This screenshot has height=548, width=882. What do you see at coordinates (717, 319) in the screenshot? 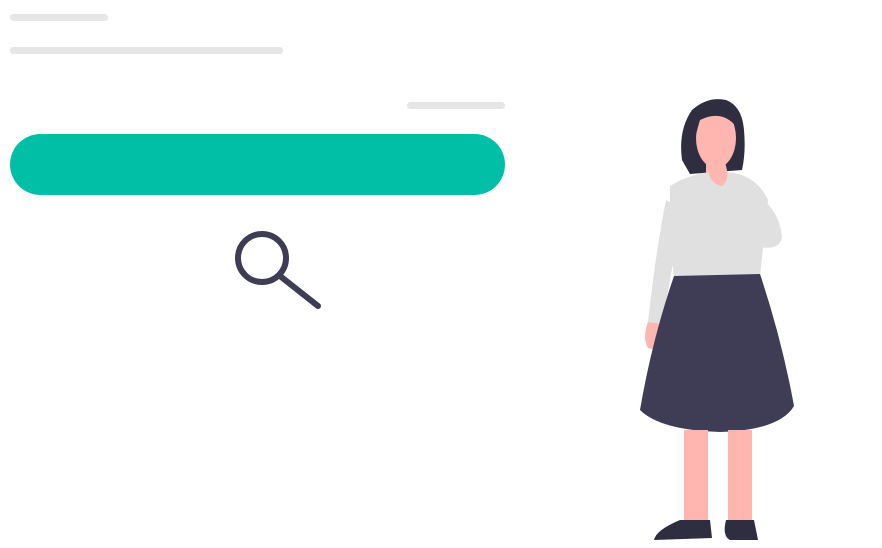
I see `thinking-woman-illustration` at bounding box center [717, 319].